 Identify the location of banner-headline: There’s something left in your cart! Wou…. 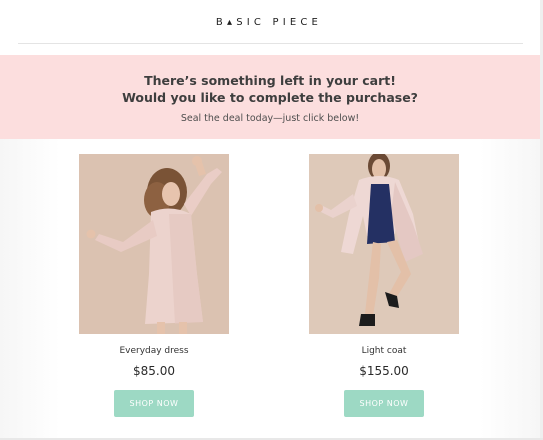
(270, 89).